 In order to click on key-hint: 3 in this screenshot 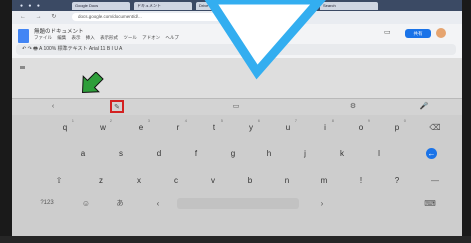, I will do `click(148, 120)`.